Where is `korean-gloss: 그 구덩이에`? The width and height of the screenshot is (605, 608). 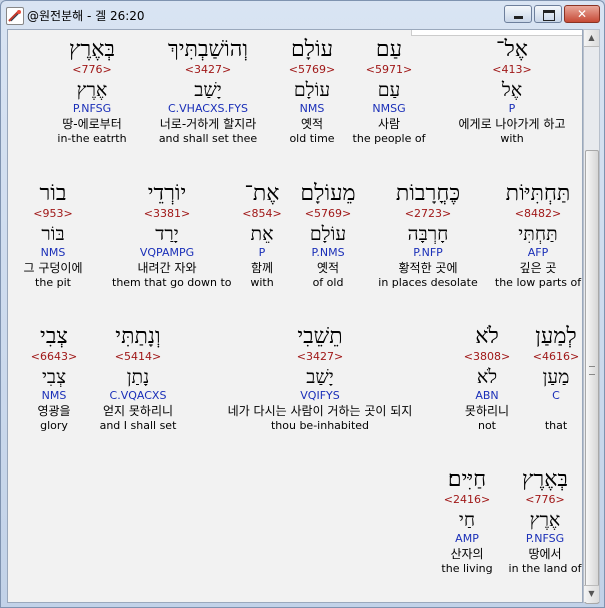
korean-gloss: 그 구덩이에 is located at coordinates (53, 268).